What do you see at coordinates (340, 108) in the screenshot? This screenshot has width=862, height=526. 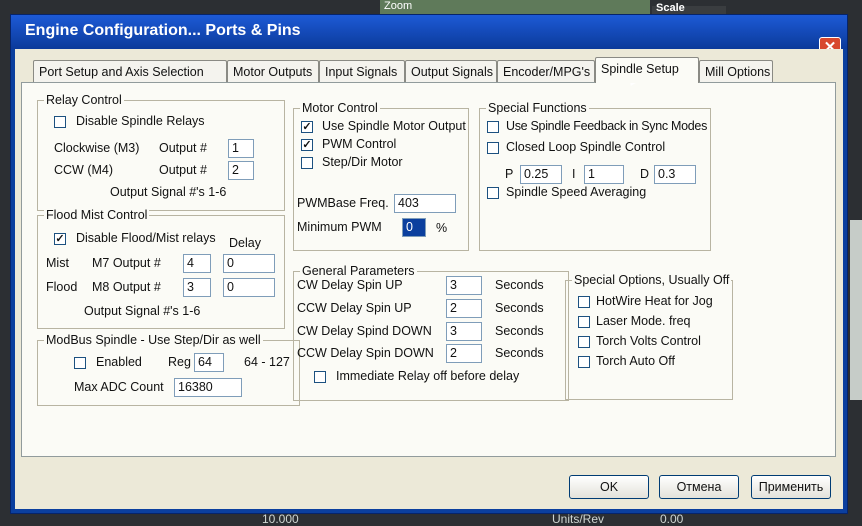 I see `motor-control-title: Motor Control` at bounding box center [340, 108].